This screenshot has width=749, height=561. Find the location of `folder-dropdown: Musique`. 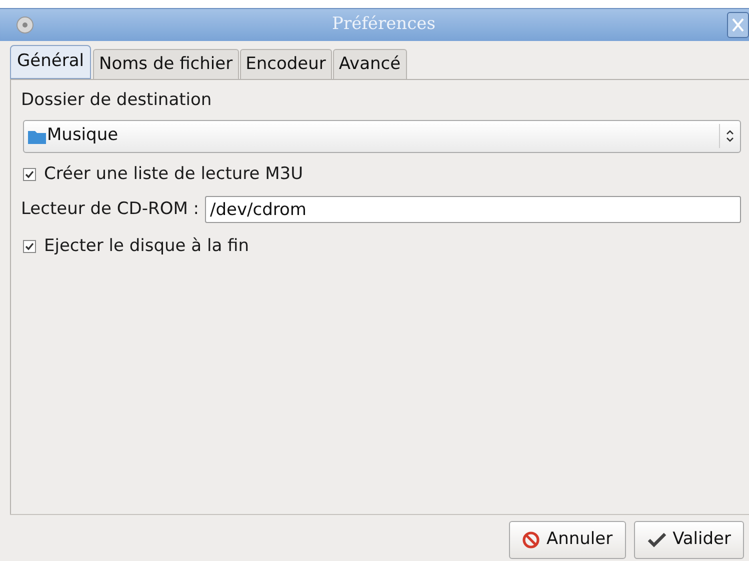

folder-dropdown: Musique is located at coordinates (382, 136).